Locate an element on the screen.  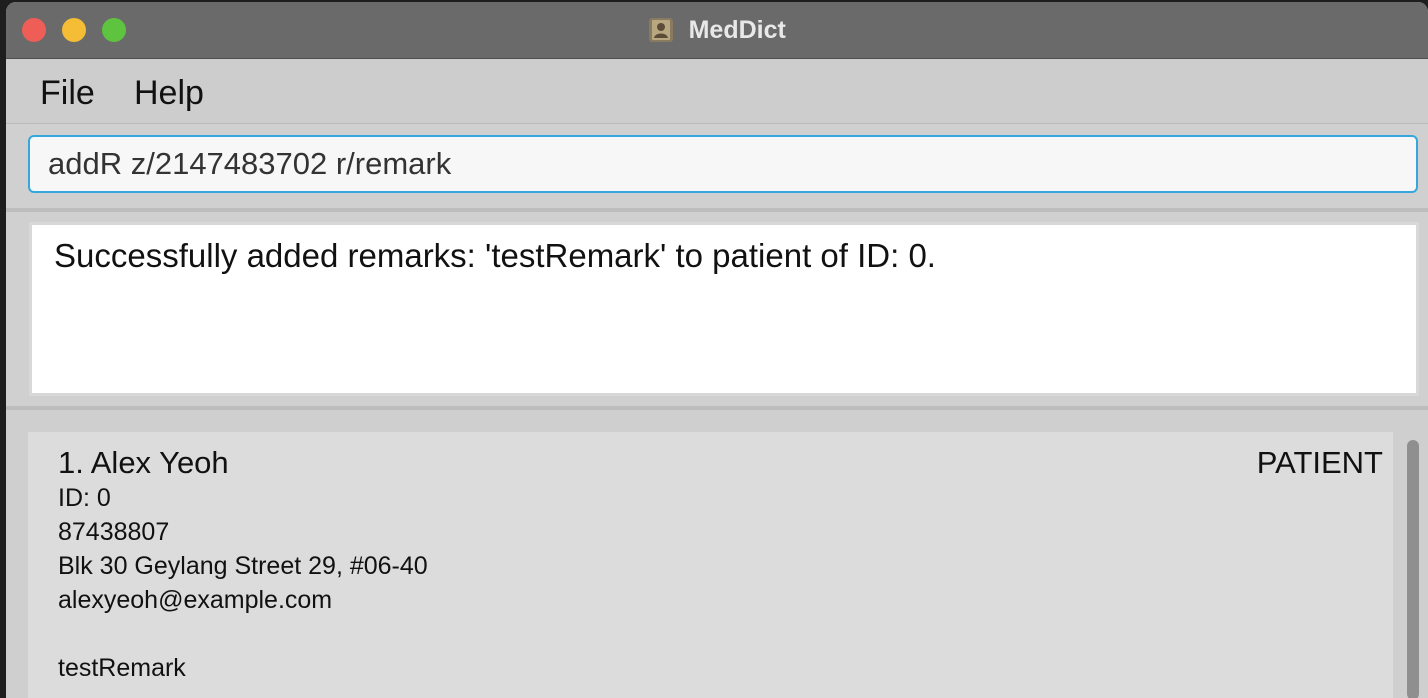
patient-email: alexyeoh@example.com is located at coordinates (195, 600).